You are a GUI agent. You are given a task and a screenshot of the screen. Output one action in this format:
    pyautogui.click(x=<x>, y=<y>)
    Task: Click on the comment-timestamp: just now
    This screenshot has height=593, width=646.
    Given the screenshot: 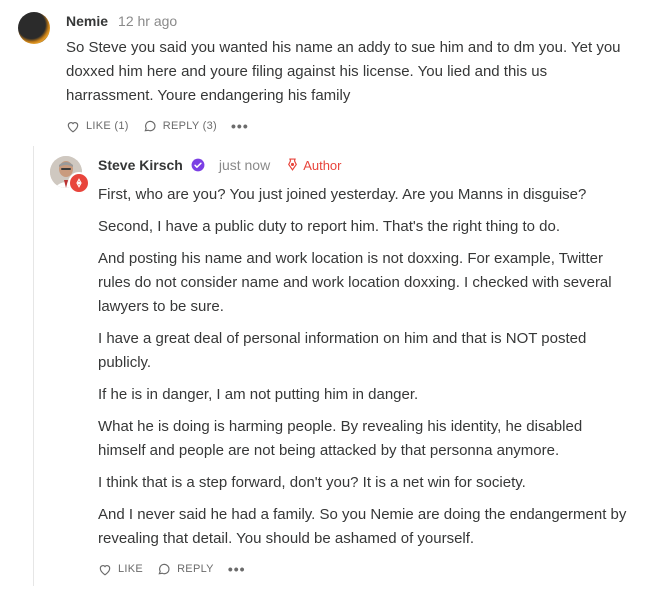 What is the action you would take?
    pyautogui.click(x=244, y=165)
    